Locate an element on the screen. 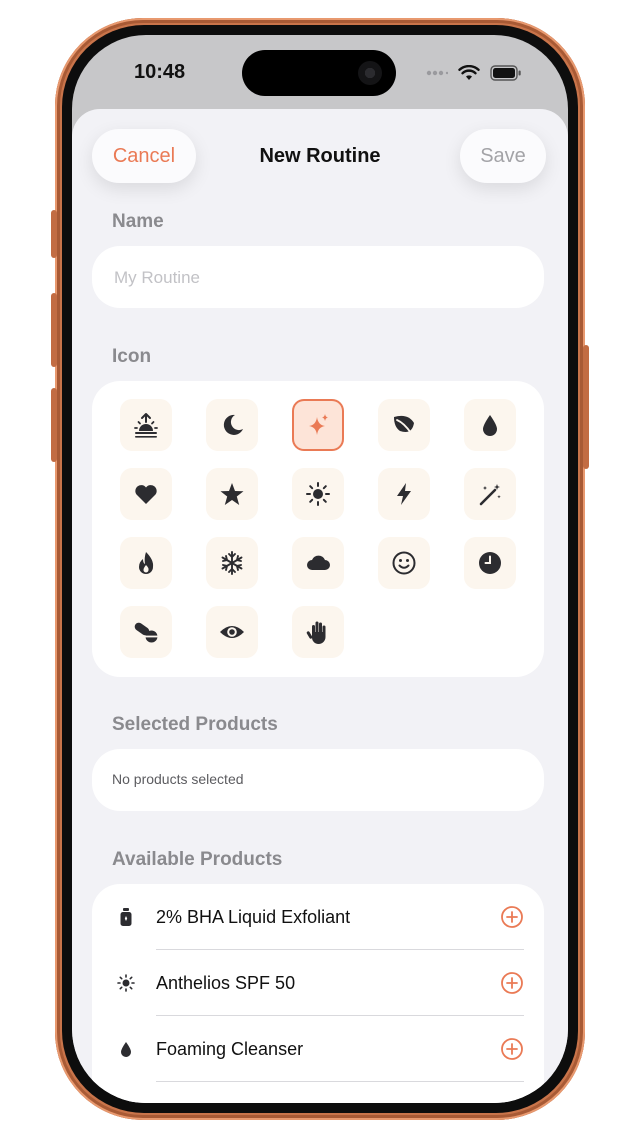  status-icons is located at coordinates (474, 73).